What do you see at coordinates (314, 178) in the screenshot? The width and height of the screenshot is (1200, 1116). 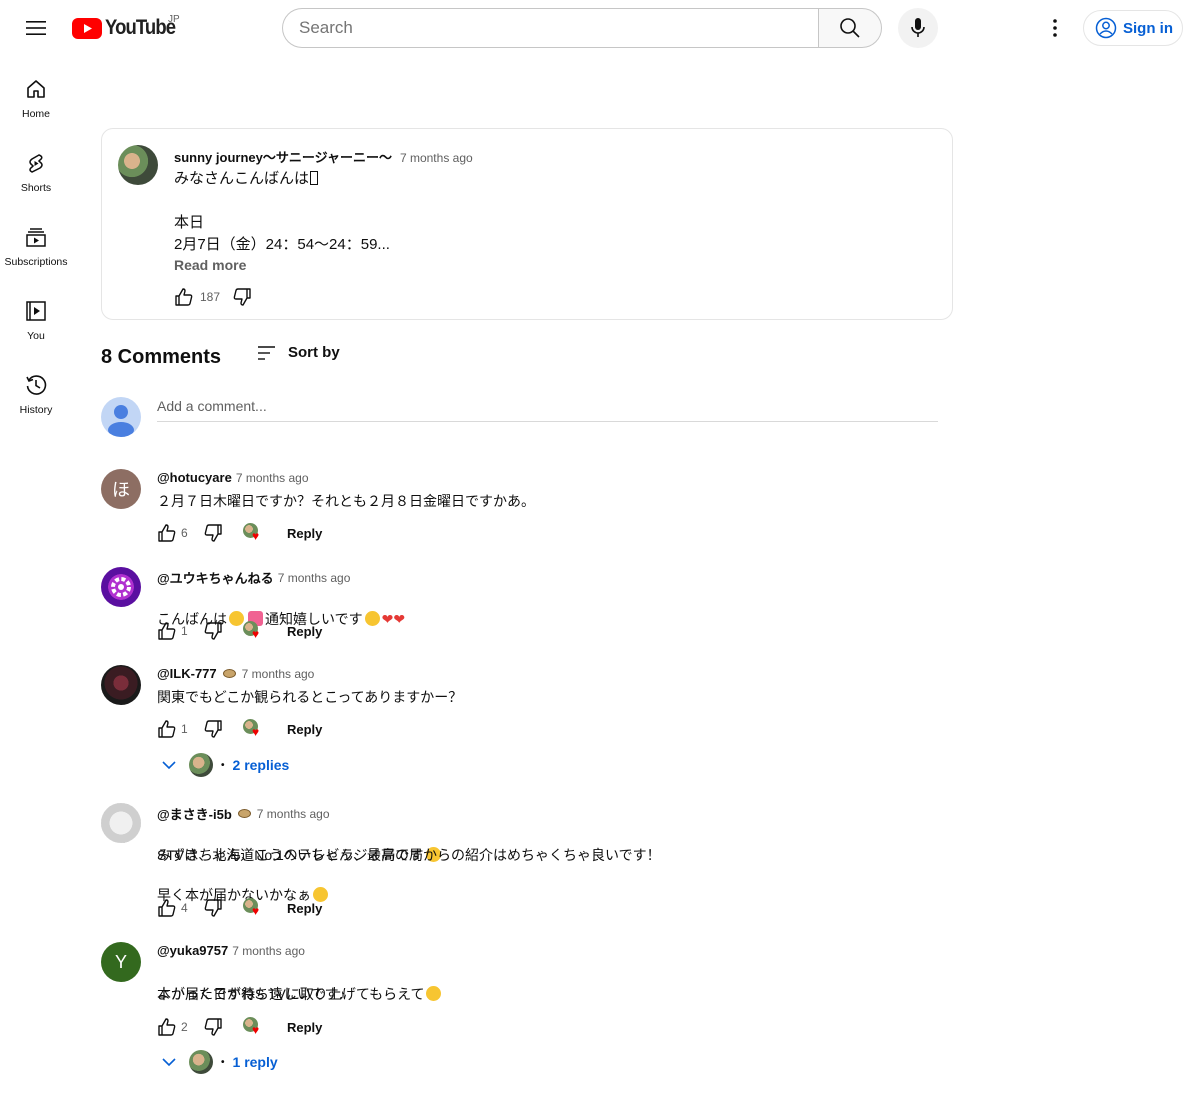 I see `missing-glyph-box` at bounding box center [314, 178].